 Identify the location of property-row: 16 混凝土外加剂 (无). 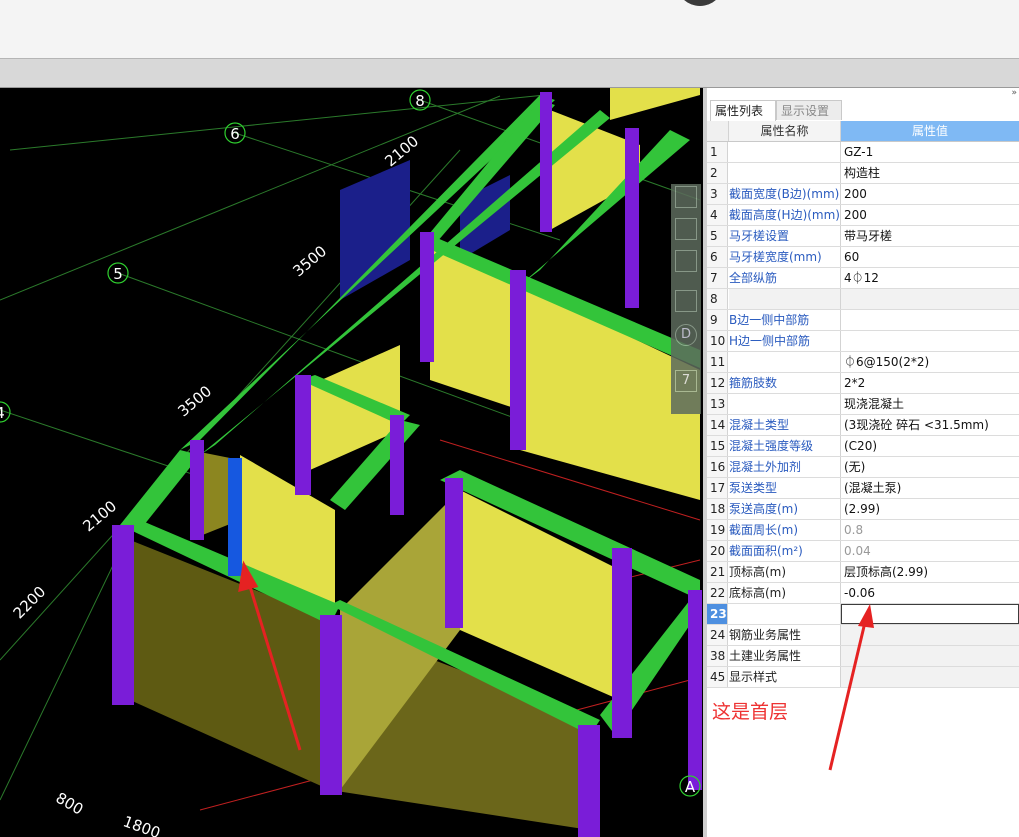
(863, 467).